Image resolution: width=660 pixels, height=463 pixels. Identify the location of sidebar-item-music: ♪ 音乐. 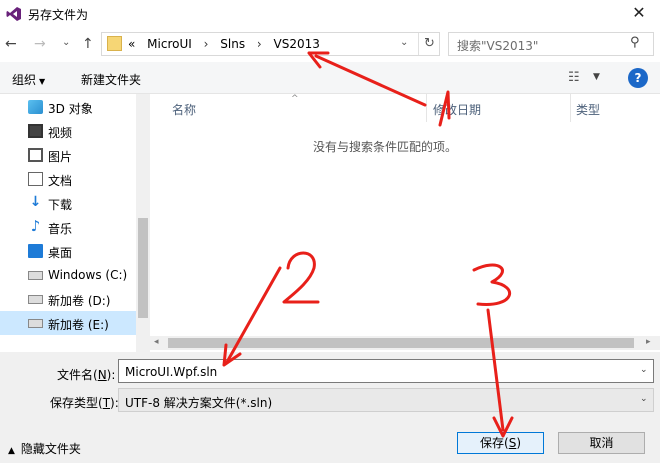
(68, 227).